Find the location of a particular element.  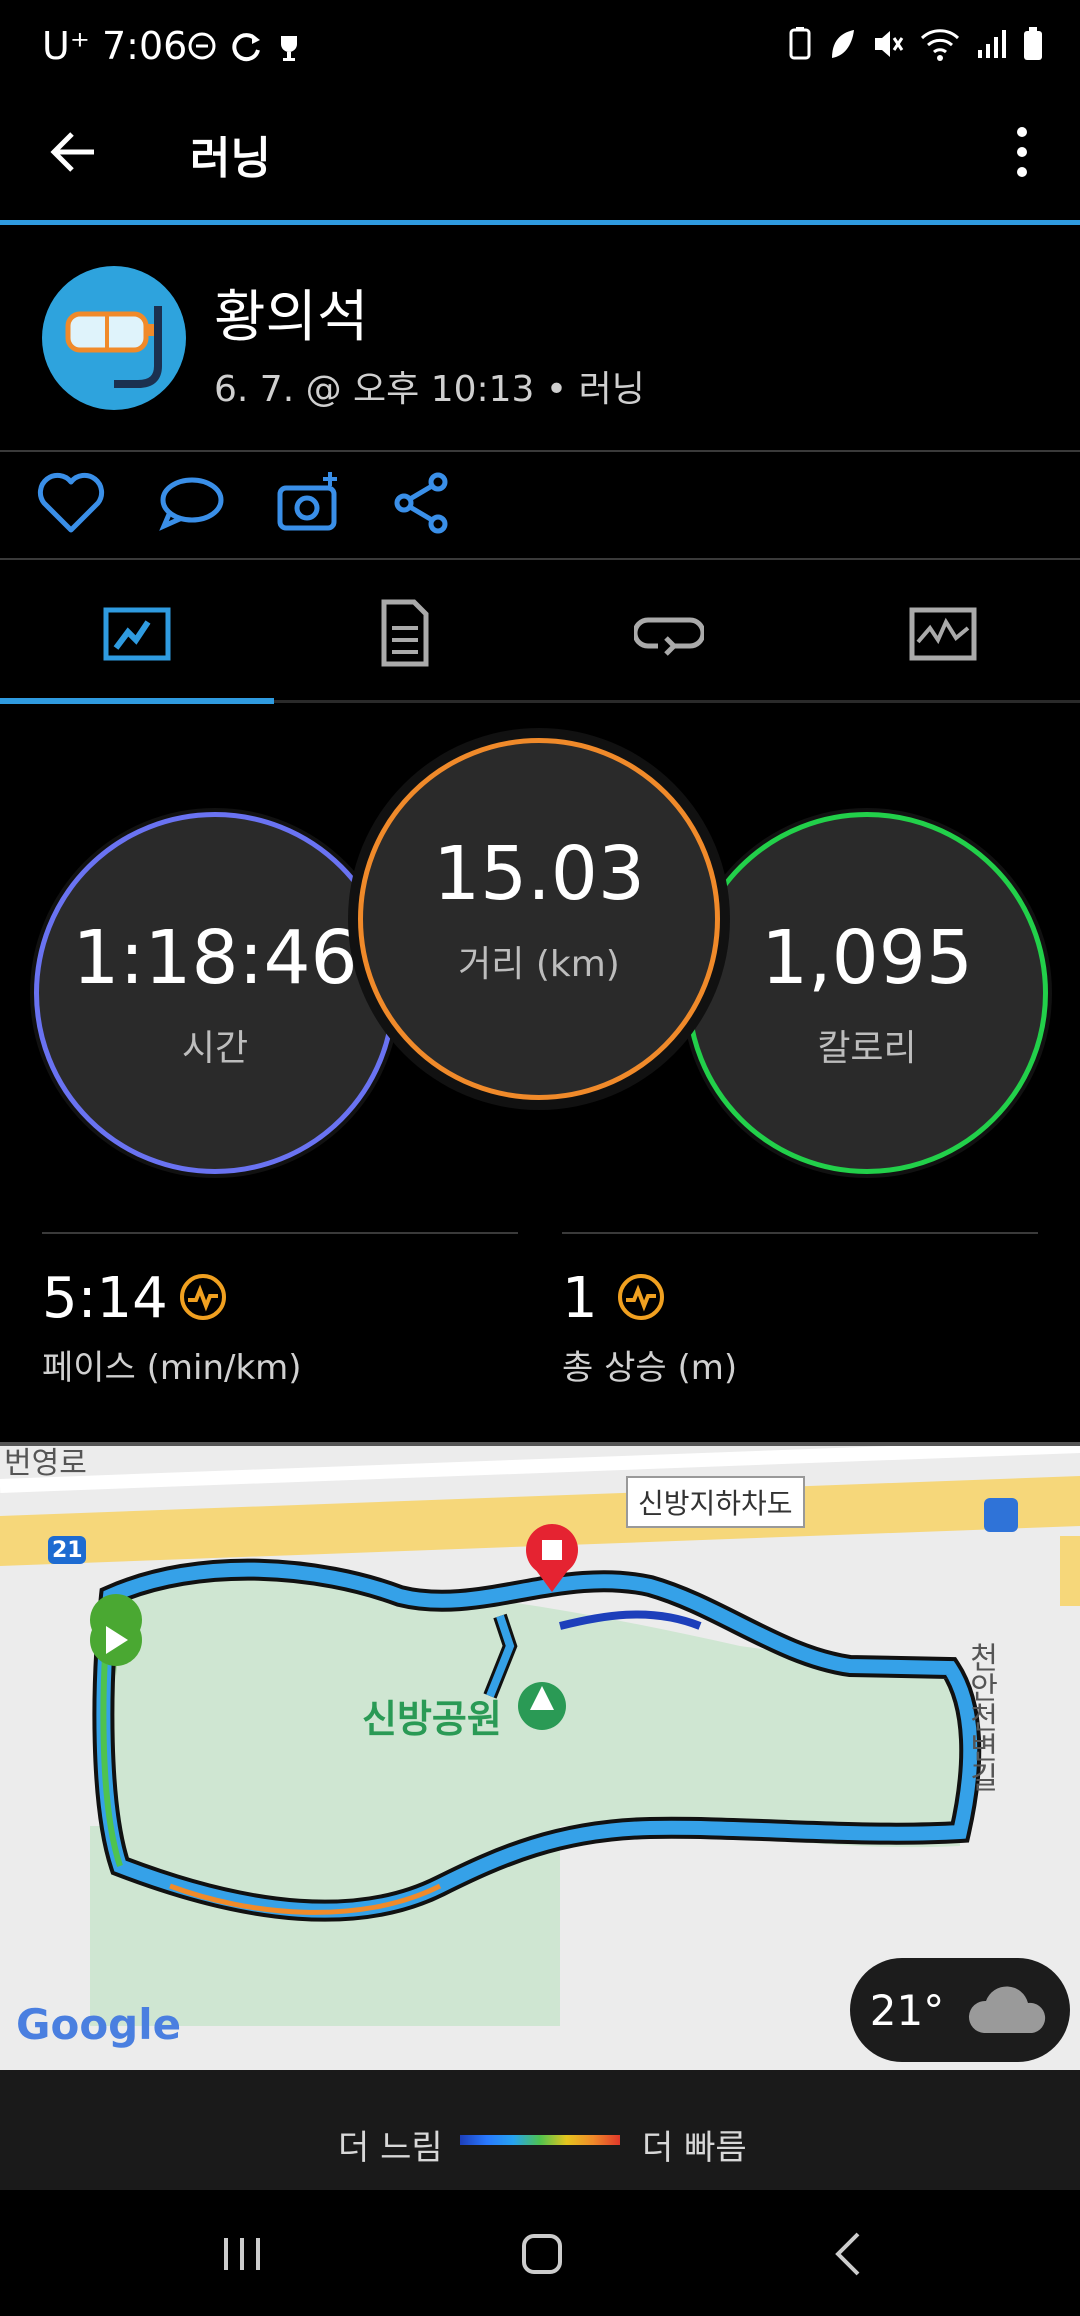

calories-label: 칼로리 is located at coordinates (867, 1048).